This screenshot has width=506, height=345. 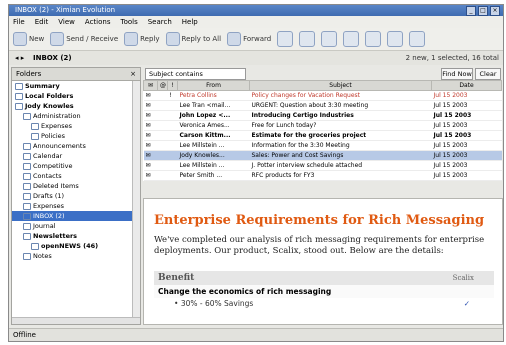 I want to click on folder-item: Local Folders, so click(x=76, y=96).